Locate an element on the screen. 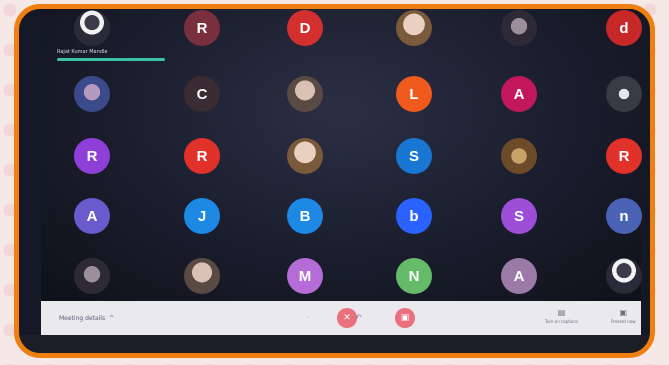  mic-off-icon: ✕ is located at coordinates (347, 318).